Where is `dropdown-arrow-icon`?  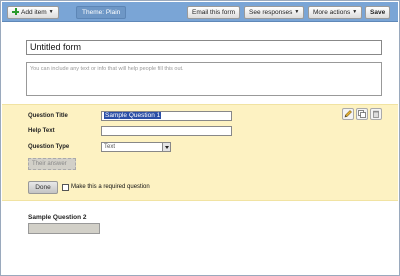 dropdown-arrow-icon is located at coordinates (166, 147).